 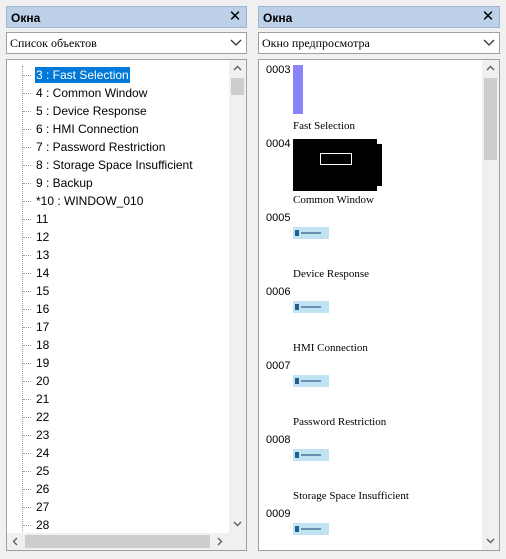 What do you see at coordinates (15, 541) in the screenshot?
I see `scroll-left-arrow-icon` at bounding box center [15, 541].